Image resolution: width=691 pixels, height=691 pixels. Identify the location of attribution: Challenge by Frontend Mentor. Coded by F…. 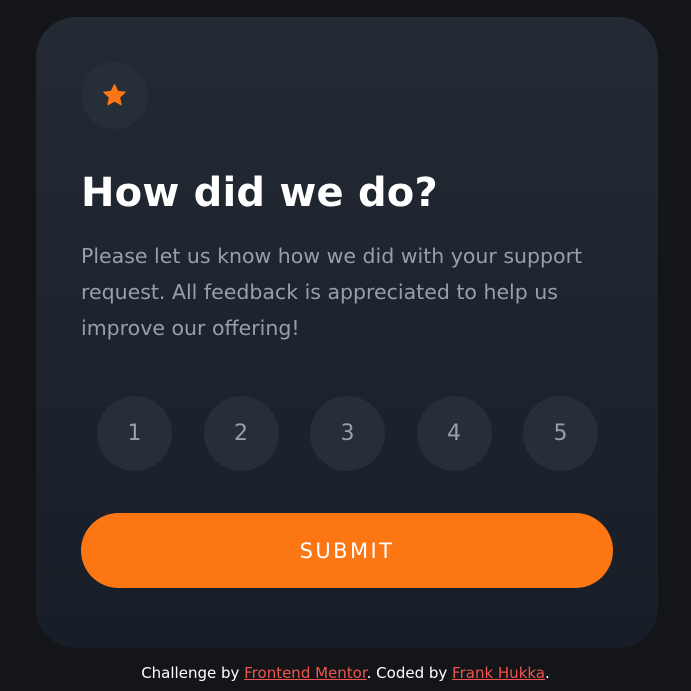
(345, 673).